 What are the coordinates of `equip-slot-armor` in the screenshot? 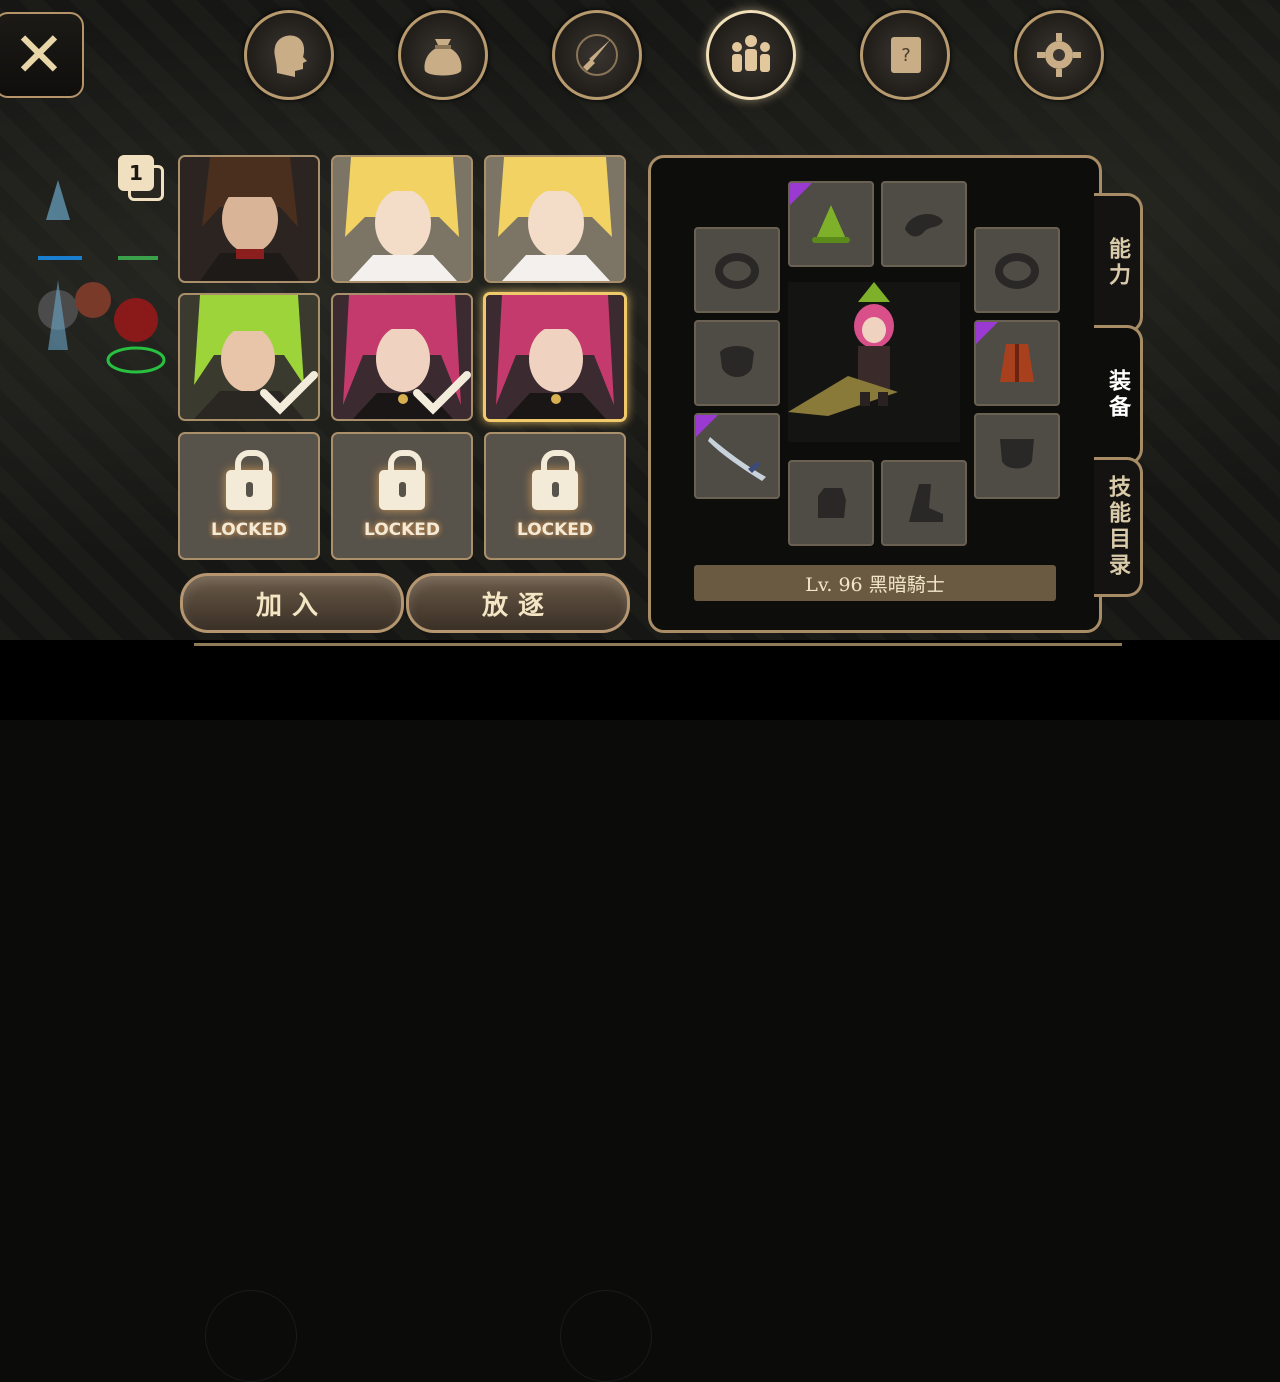 It's located at (737, 363).